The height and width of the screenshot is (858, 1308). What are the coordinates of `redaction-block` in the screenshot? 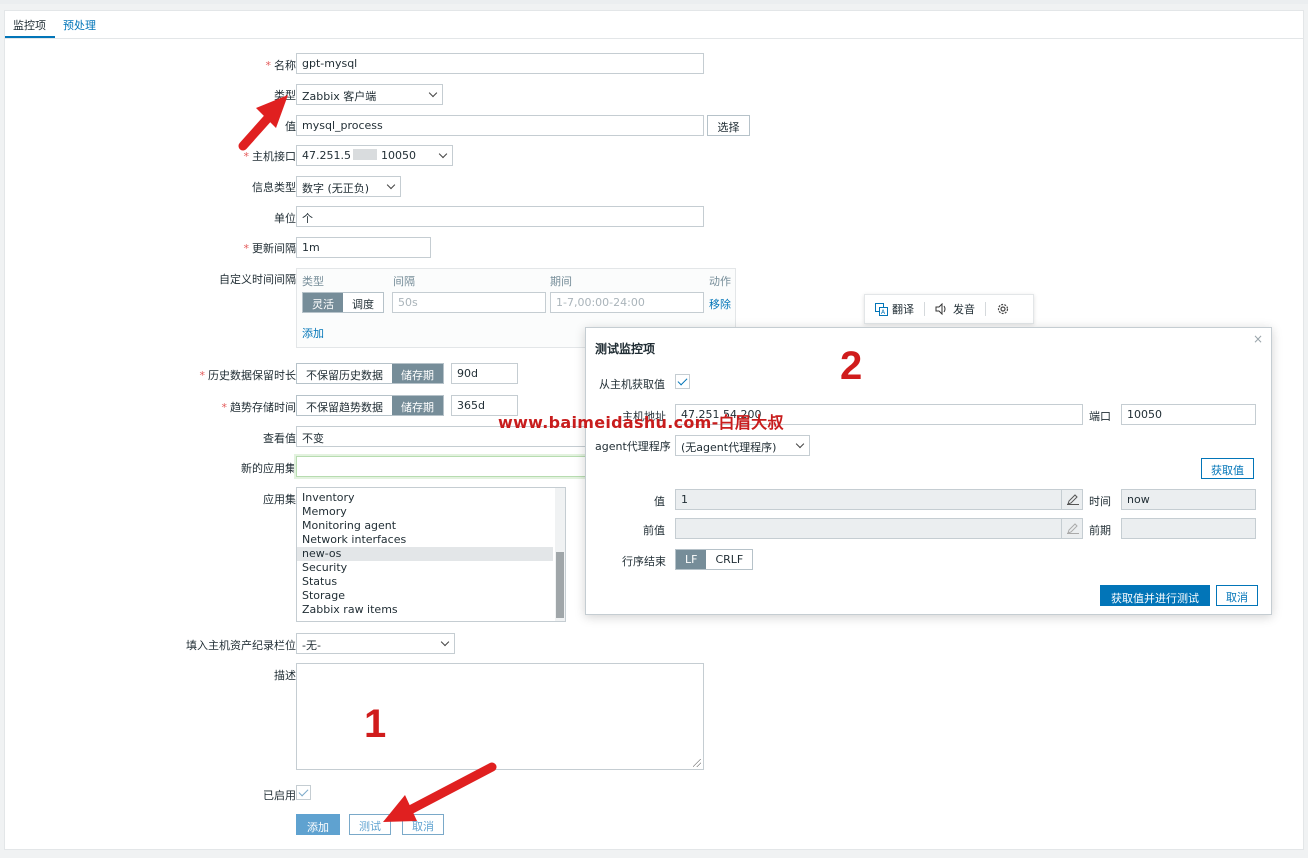 It's located at (364, 154).